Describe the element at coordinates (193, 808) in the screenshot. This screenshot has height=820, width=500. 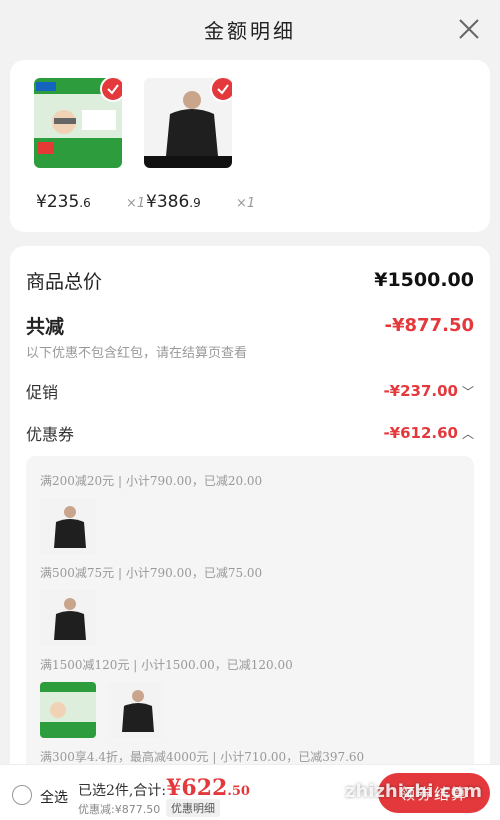
I see `discount-detail-button: 优惠明细` at that location.